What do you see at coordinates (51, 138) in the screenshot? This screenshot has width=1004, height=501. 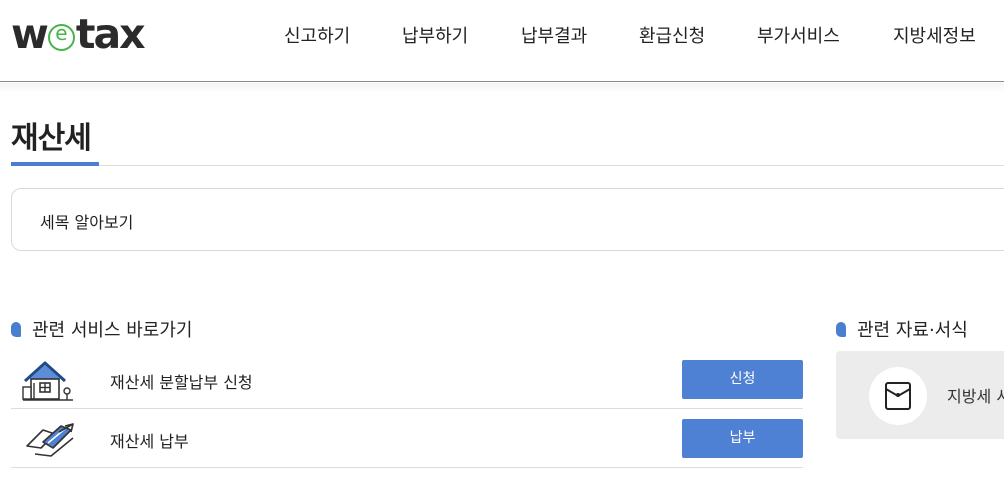 I see `page-title: 재산세` at bounding box center [51, 138].